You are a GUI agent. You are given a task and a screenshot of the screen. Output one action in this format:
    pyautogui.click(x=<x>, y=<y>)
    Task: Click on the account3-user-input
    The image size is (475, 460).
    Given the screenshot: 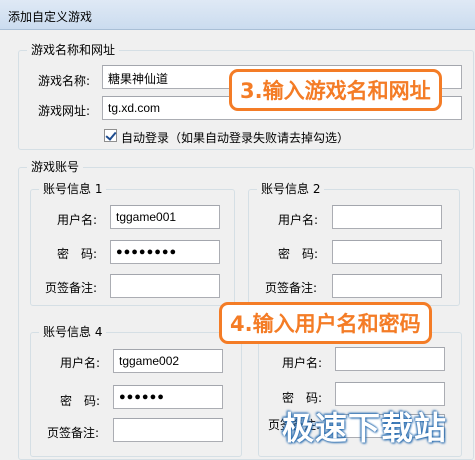 What is the action you would take?
    pyautogui.click(x=390, y=359)
    